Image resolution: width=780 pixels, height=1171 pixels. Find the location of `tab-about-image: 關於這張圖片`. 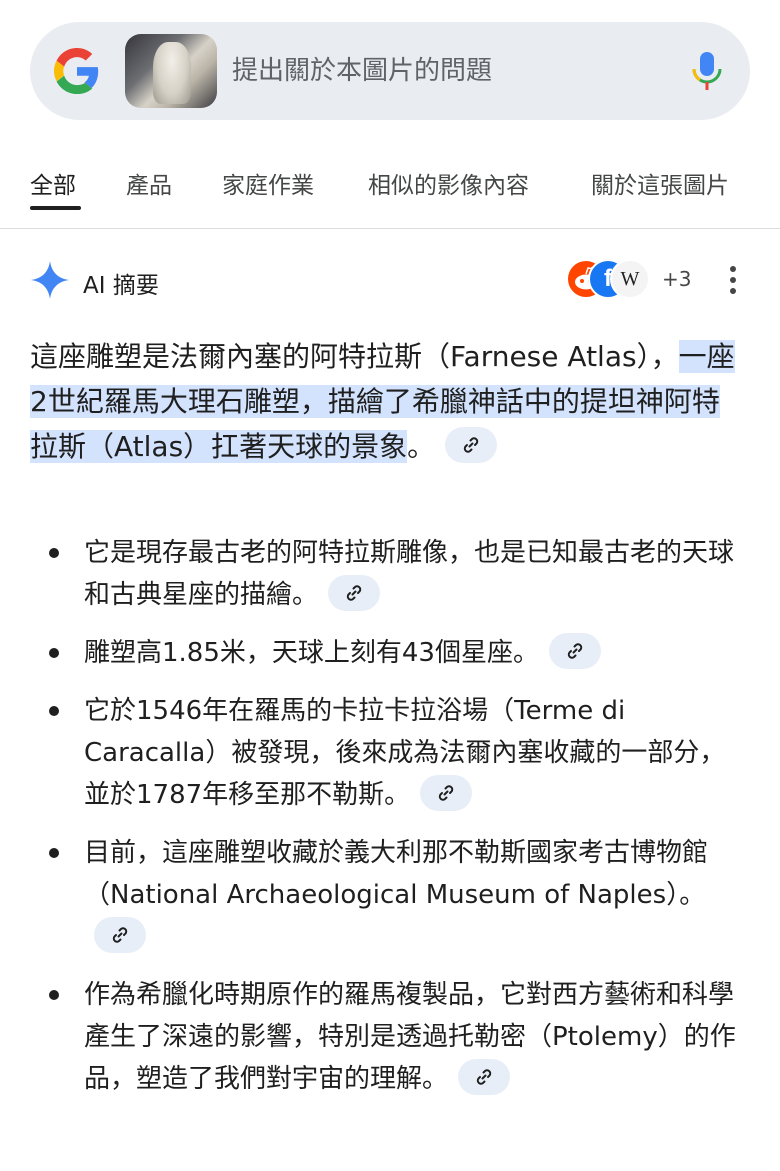

tab-about-image: 關於這張圖片 is located at coordinates (660, 183).